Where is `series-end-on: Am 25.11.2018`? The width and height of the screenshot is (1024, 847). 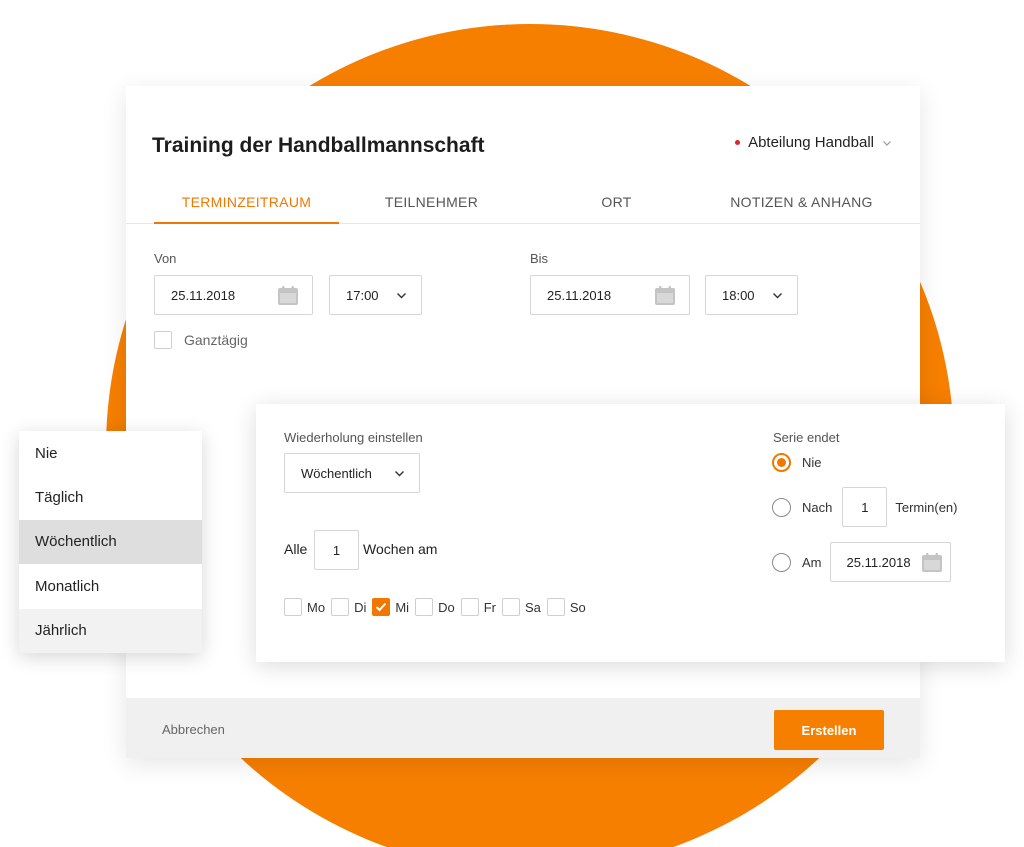
series-end-on: Am 25.11.2018 is located at coordinates (861, 562).